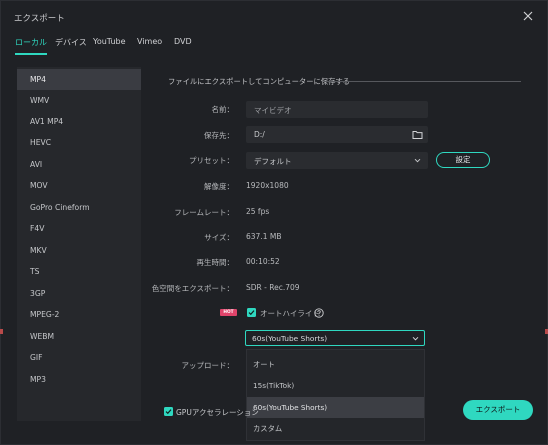 The image size is (548, 445). What do you see at coordinates (39, 19) in the screenshot?
I see `dialog-title: エクスポート` at bounding box center [39, 19].